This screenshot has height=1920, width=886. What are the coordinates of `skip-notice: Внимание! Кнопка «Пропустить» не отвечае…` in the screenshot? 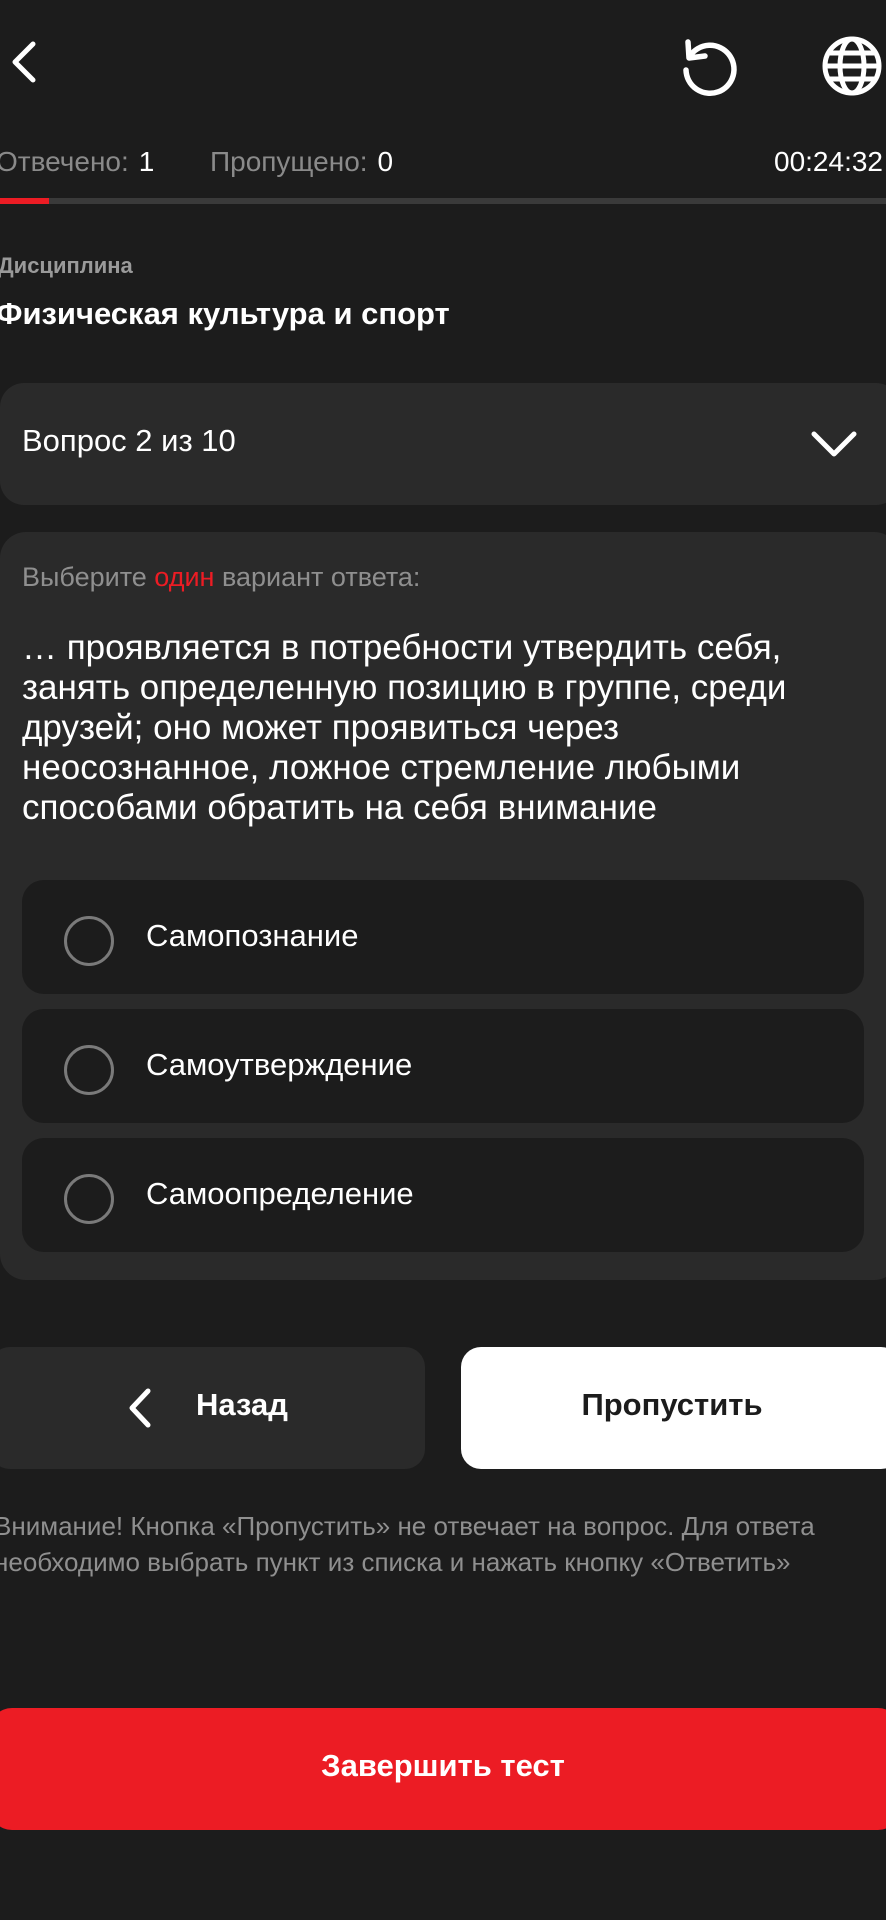 It's located at (407, 1544).